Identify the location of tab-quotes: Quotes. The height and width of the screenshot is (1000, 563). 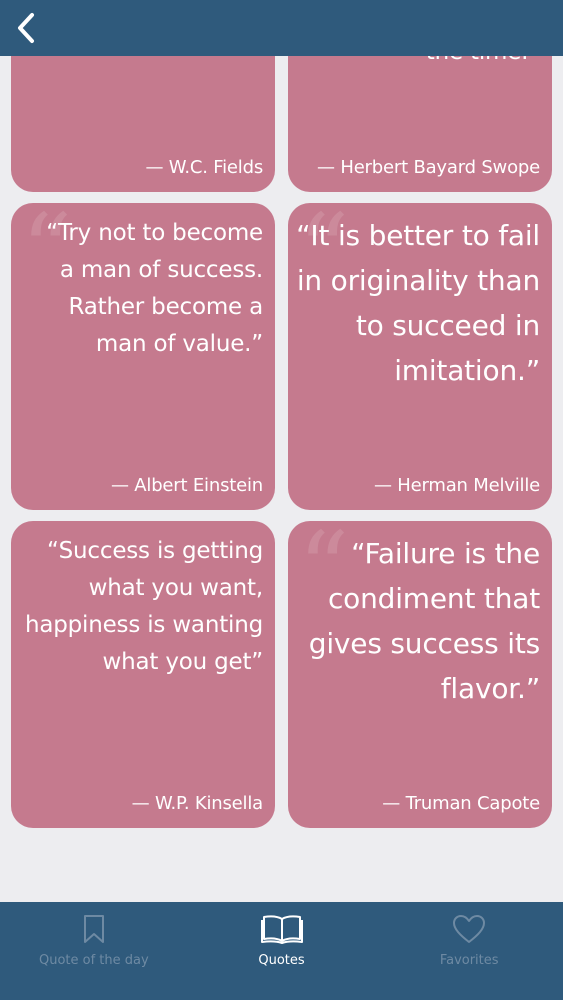
(282, 951).